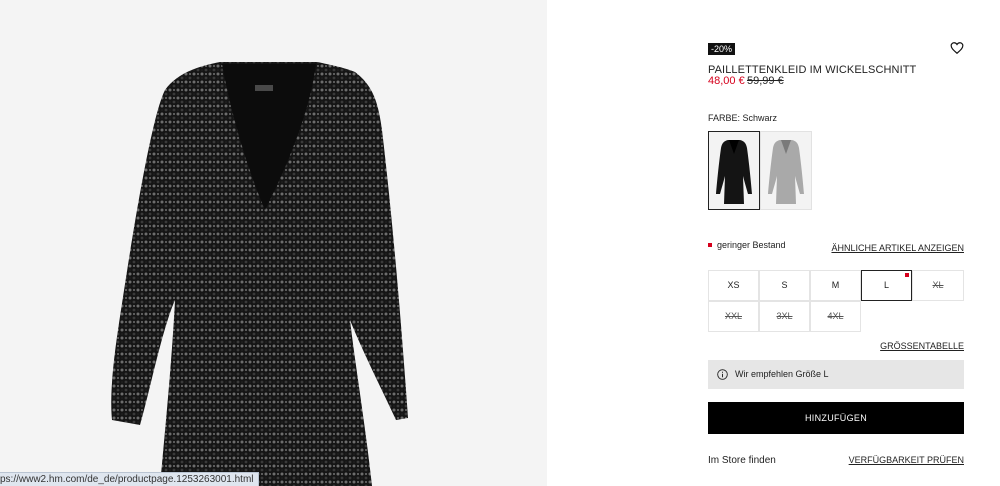  I want to click on info-icon, so click(722, 374).